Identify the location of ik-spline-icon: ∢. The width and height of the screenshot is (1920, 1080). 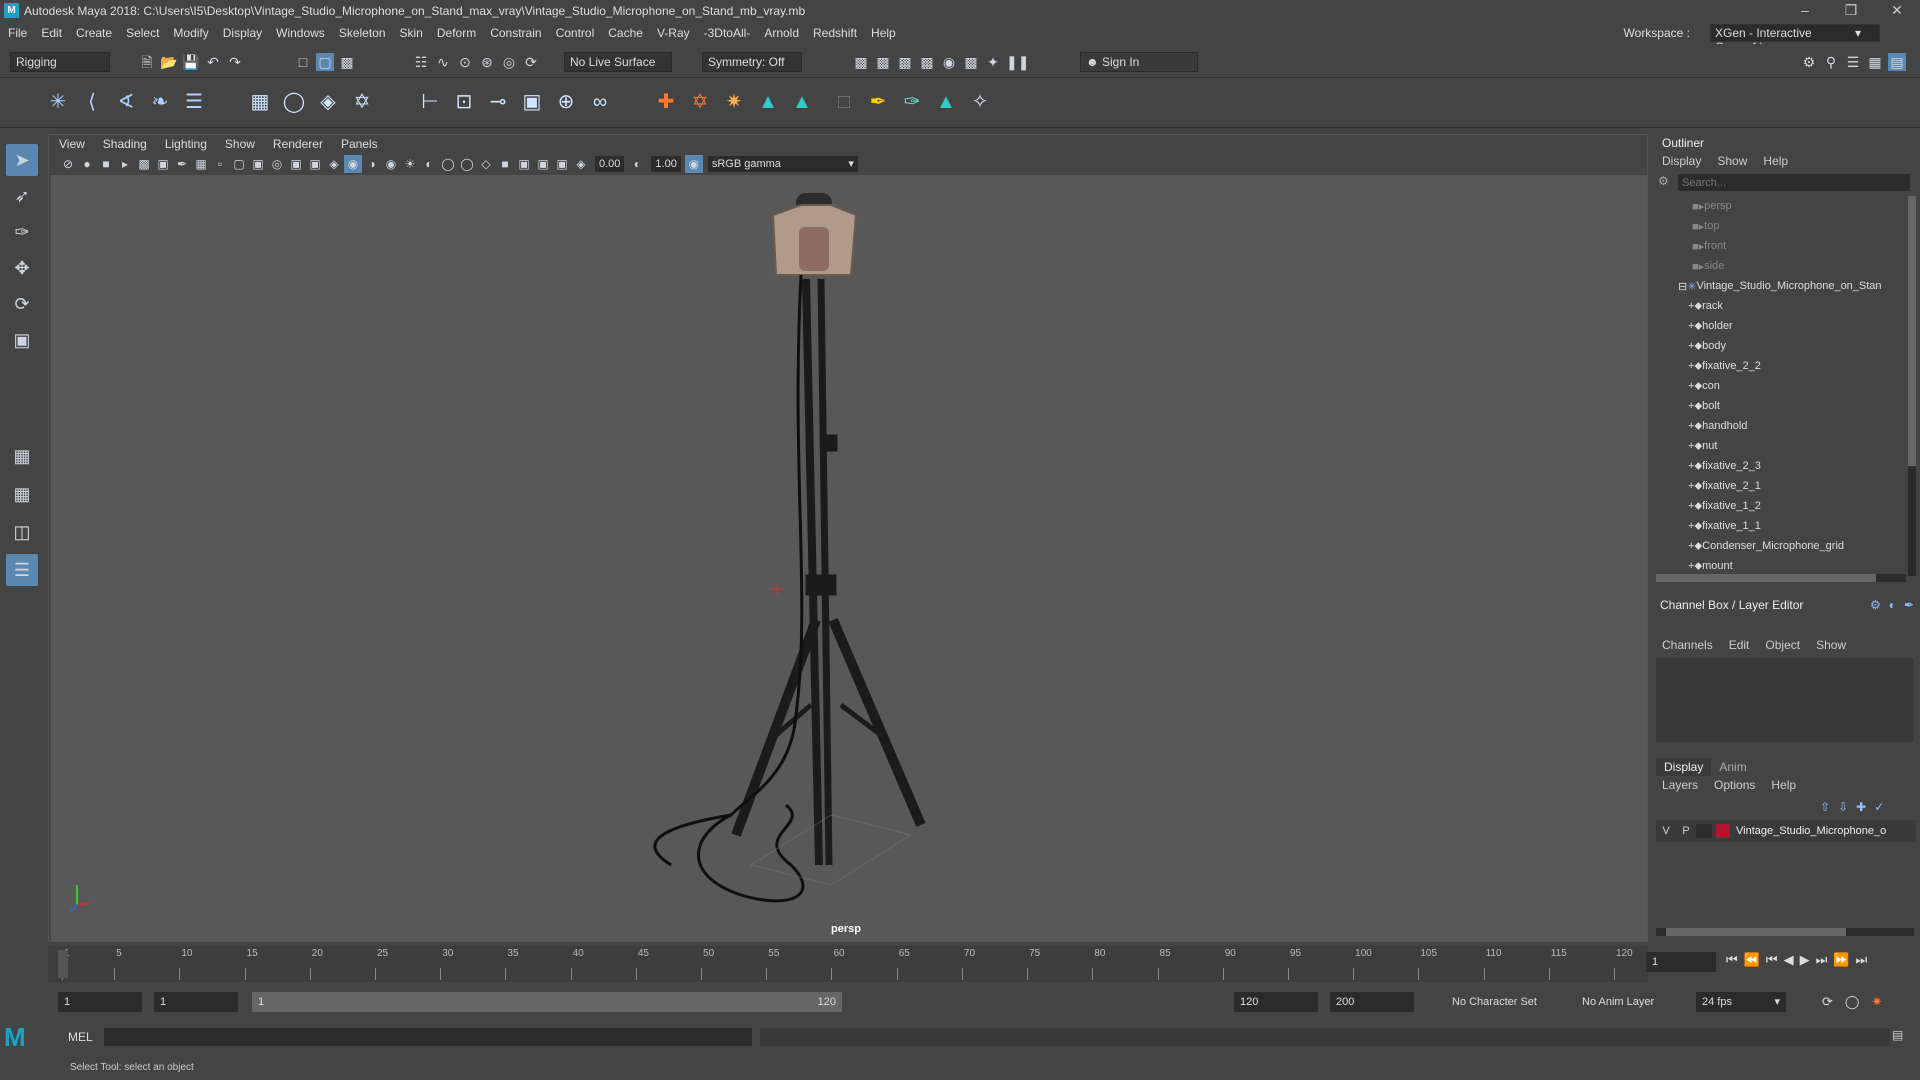
(126, 102).